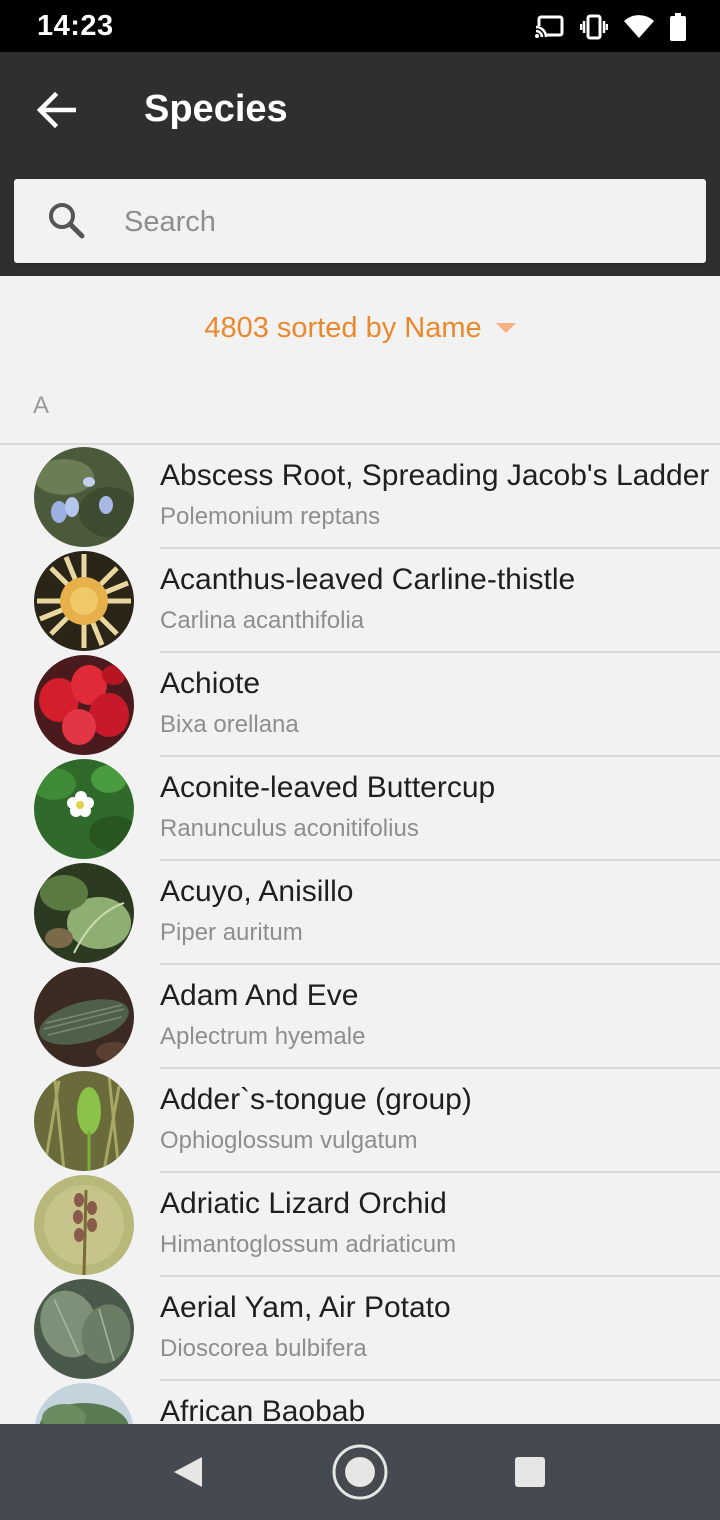 This screenshot has height=1520, width=720. Describe the element at coordinates (594, 27) in the screenshot. I see `vibrate-icon` at that location.